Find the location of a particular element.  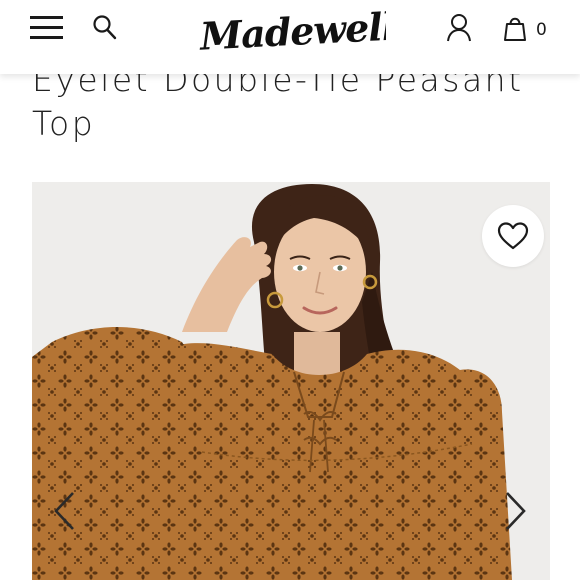

menu-button is located at coordinates (47, 28).